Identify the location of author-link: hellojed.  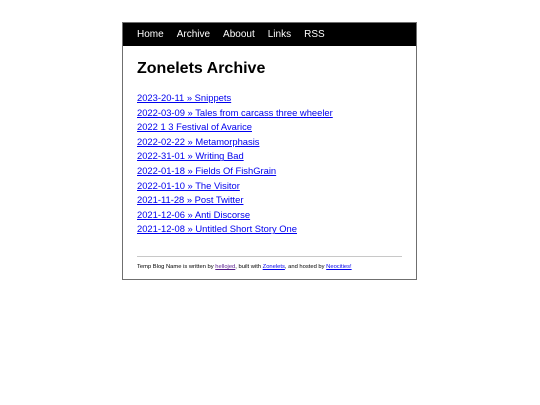
(225, 267).